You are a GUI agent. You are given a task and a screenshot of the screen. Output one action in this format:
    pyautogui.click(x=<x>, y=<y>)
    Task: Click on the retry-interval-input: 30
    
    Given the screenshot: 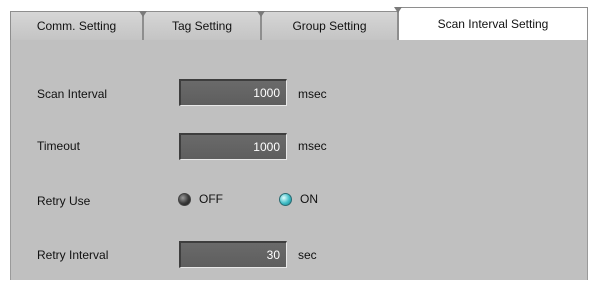 What is the action you would take?
    pyautogui.click(x=233, y=254)
    